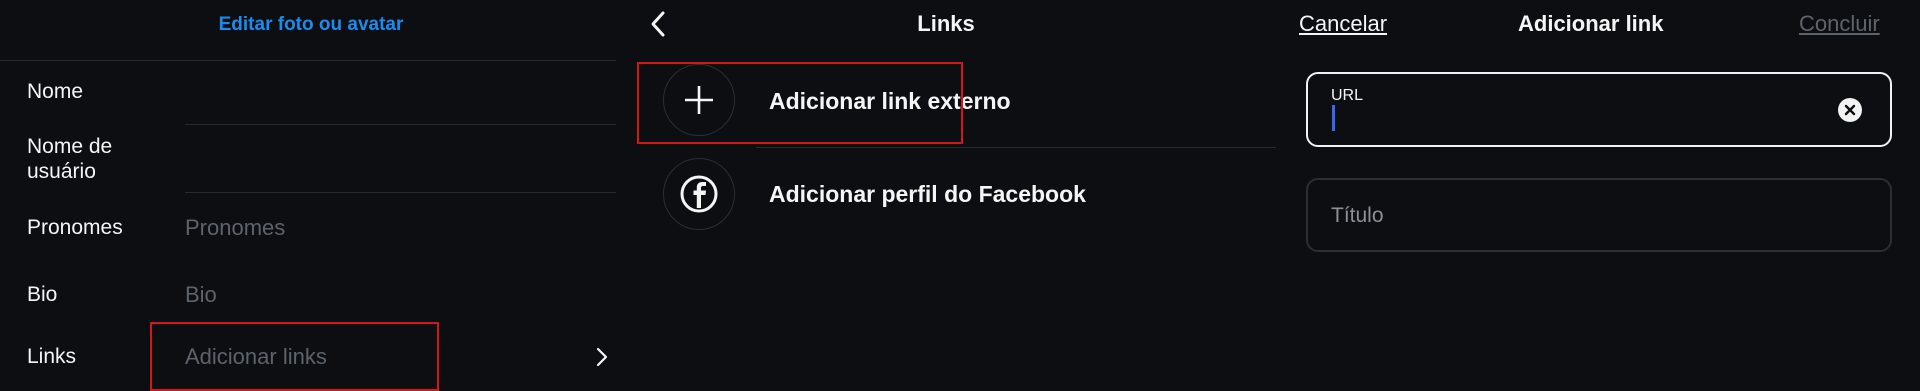  I want to click on title-field-placeholder: Título, so click(1357, 215).